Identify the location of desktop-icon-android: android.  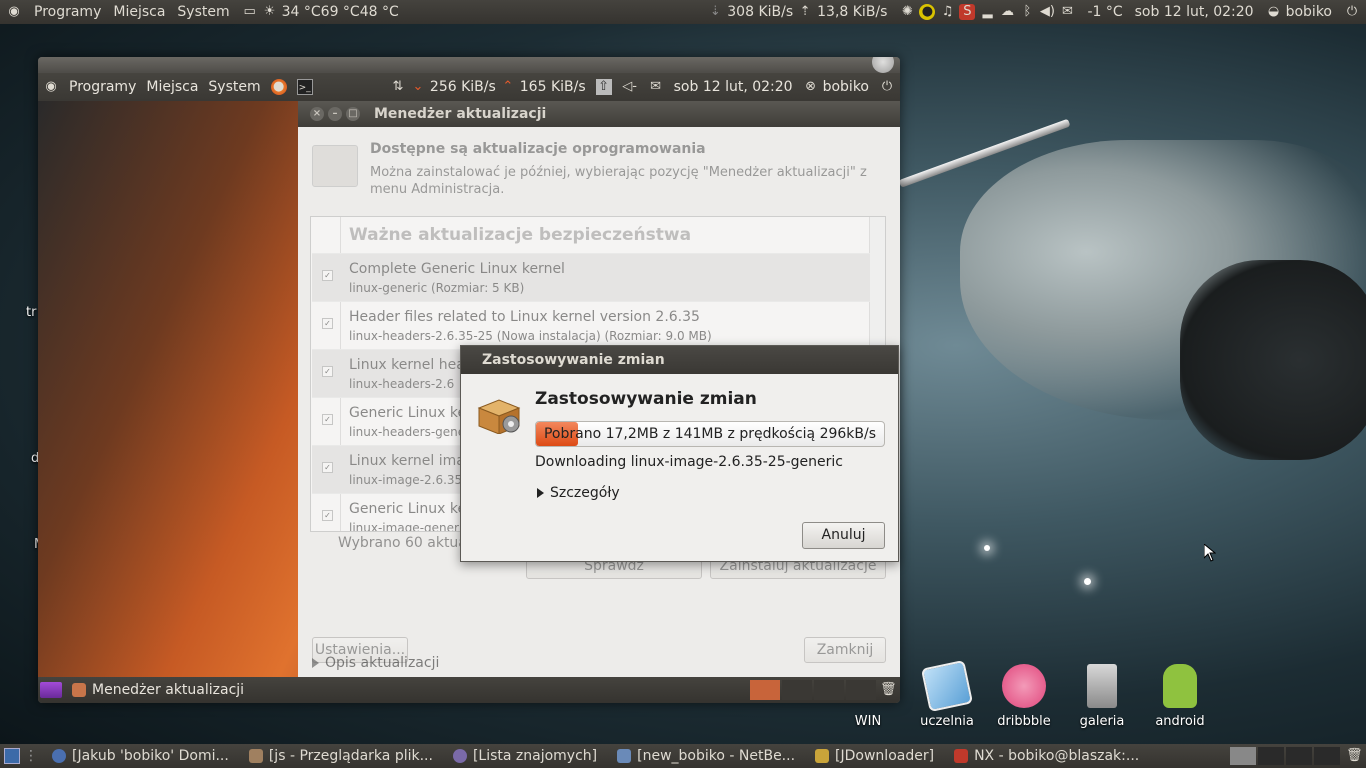
(1180, 696).